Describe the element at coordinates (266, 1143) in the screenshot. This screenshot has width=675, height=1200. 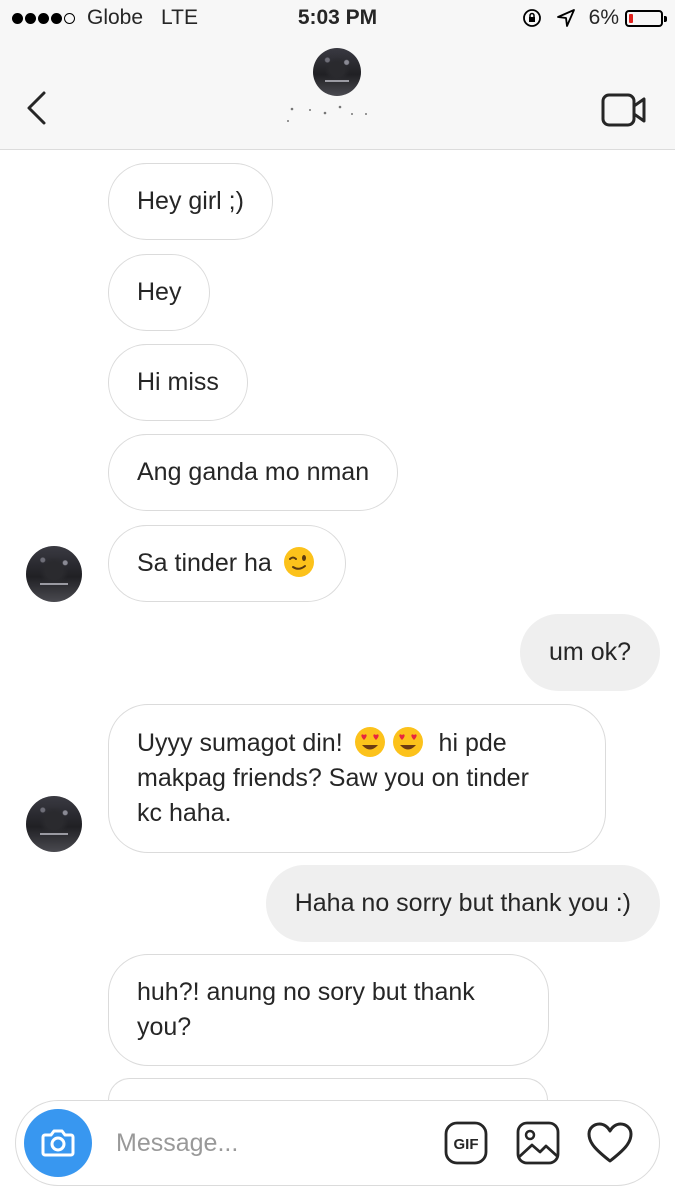
I see `message-input` at that location.